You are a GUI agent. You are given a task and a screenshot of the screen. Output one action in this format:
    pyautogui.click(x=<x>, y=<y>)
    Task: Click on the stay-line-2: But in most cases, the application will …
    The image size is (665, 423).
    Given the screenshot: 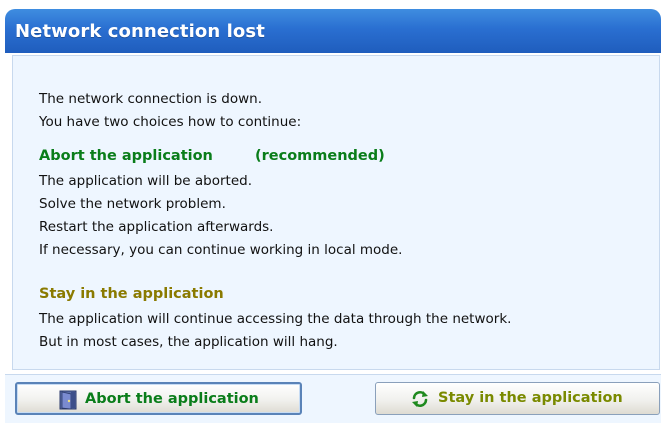 What is the action you would take?
    pyautogui.click(x=188, y=342)
    